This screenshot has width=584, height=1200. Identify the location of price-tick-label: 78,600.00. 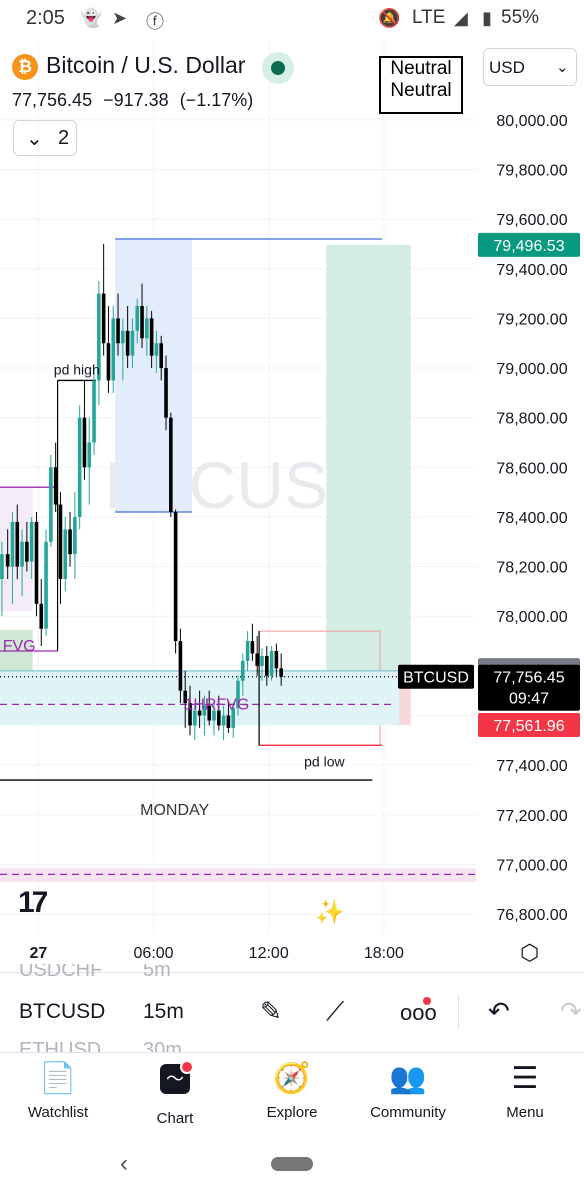
(531, 468).